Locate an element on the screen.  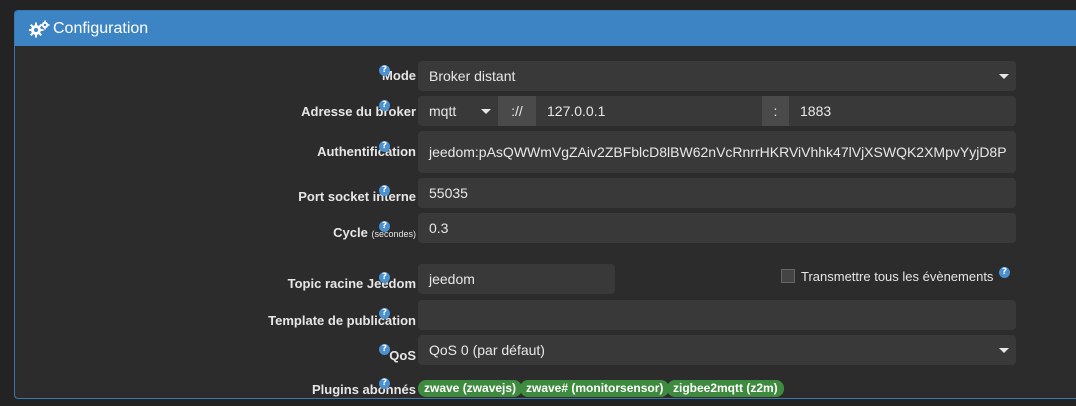
cycle-label-text: Cycle is located at coordinates (350, 232).